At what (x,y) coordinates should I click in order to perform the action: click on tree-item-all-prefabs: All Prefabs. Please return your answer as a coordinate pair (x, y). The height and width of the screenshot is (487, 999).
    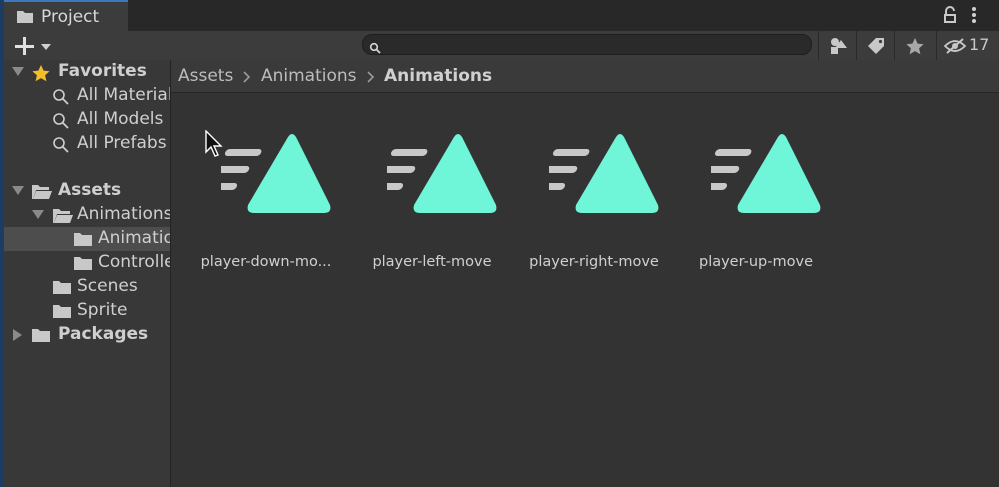
    Looking at the image, I should click on (87, 144).